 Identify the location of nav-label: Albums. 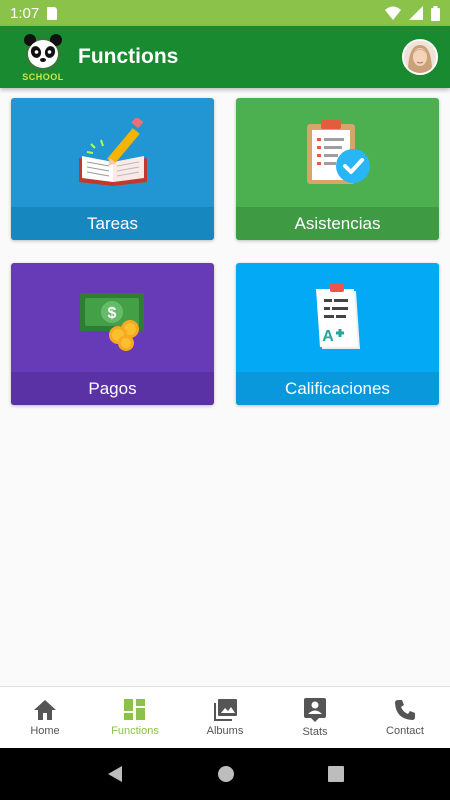
(225, 730).